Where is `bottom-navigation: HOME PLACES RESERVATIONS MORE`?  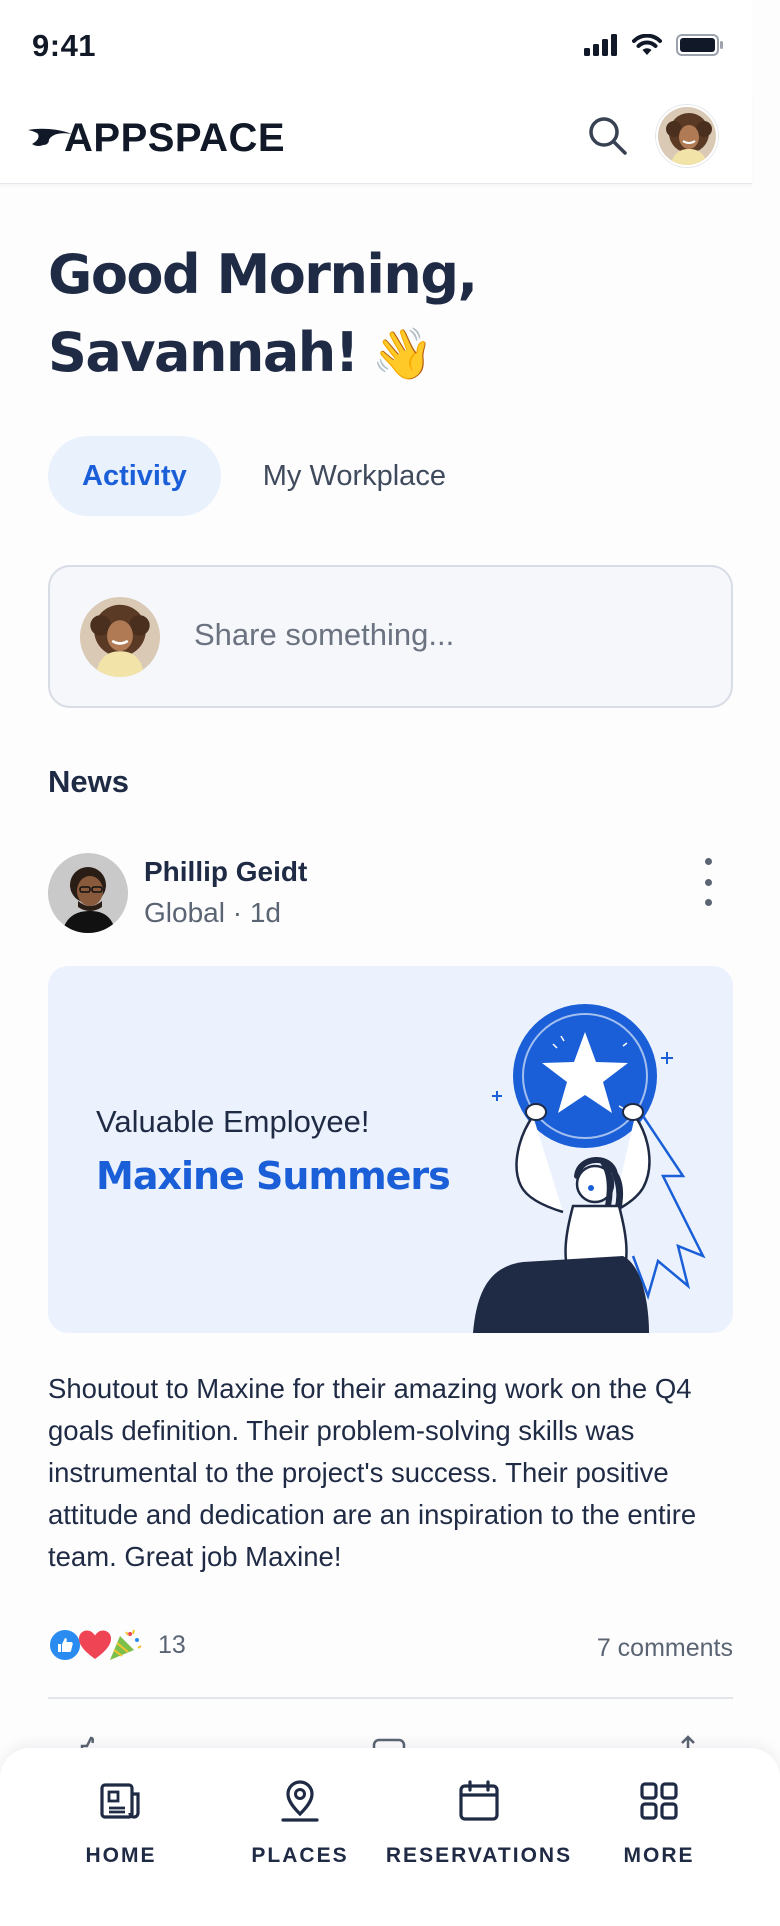
bottom-navigation: HOME PLACES RESERVATIONS MORE is located at coordinates (390, 1837).